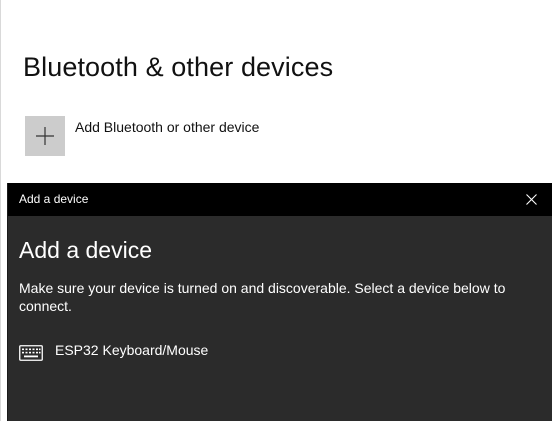 The image size is (552, 421). I want to click on device-name: ESP32 Keyboard/Mouse, so click(132, 350).